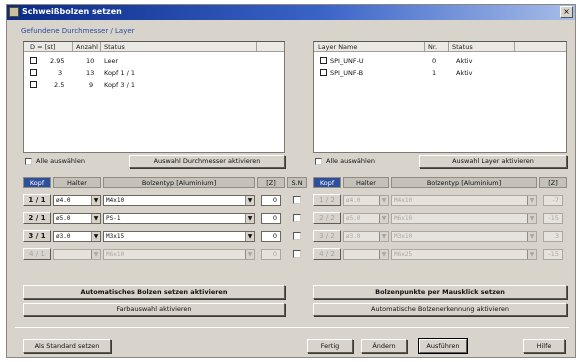  What do you see at coordinates (179, 236) in the screenshot?
I see `bolzentyp-select: M3x15 ▼` at bounding box center [179, 236].